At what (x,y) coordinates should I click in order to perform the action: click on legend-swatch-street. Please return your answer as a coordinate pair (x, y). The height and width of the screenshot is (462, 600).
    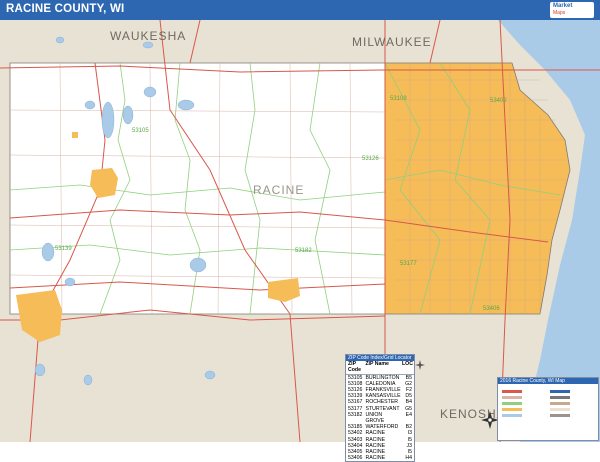
    Looking at the image, I should click on (560, 403).